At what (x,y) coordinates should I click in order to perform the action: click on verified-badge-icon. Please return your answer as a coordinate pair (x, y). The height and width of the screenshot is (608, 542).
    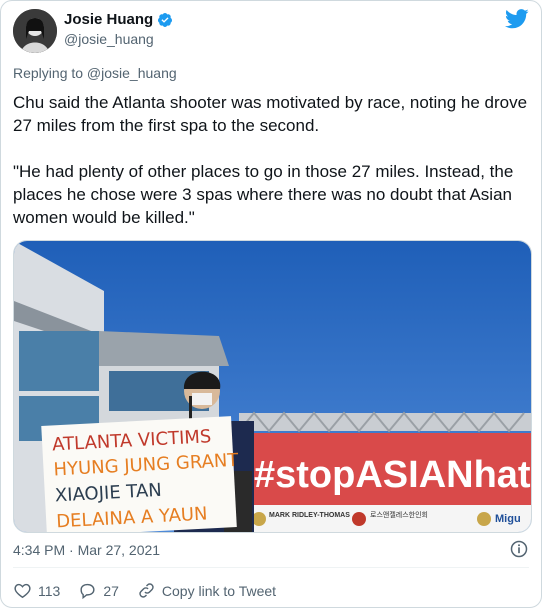
    Looking at the image, I should click on (165, 19).